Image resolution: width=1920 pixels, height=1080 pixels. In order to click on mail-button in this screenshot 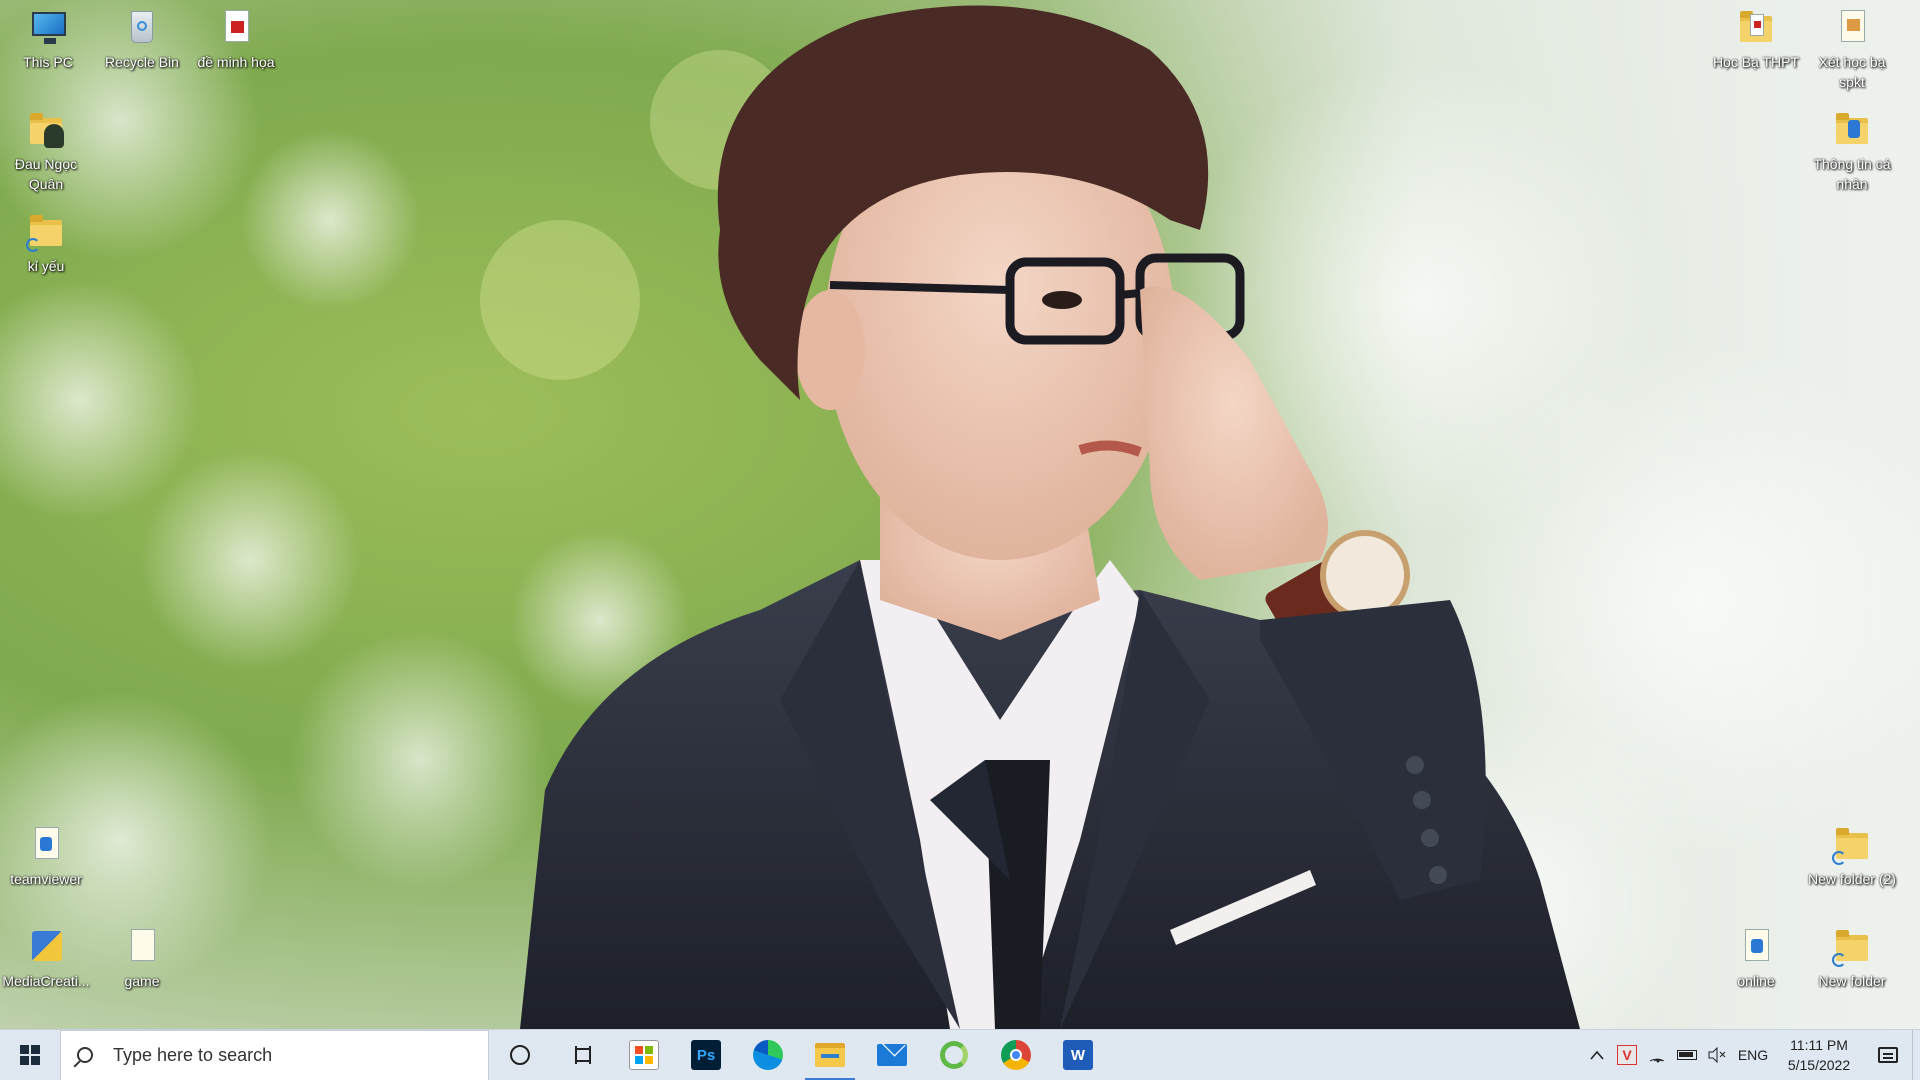, I will do `click(892, 1055)`.